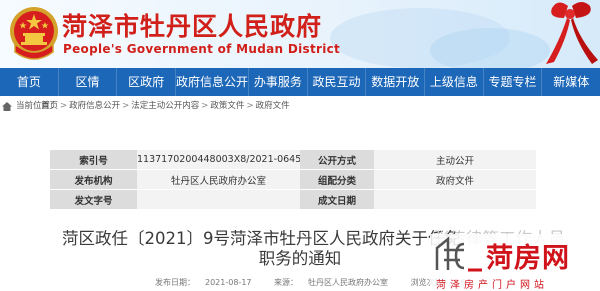 The image size is (600, 291). I want to click on written-date-value, so click(455, 199).